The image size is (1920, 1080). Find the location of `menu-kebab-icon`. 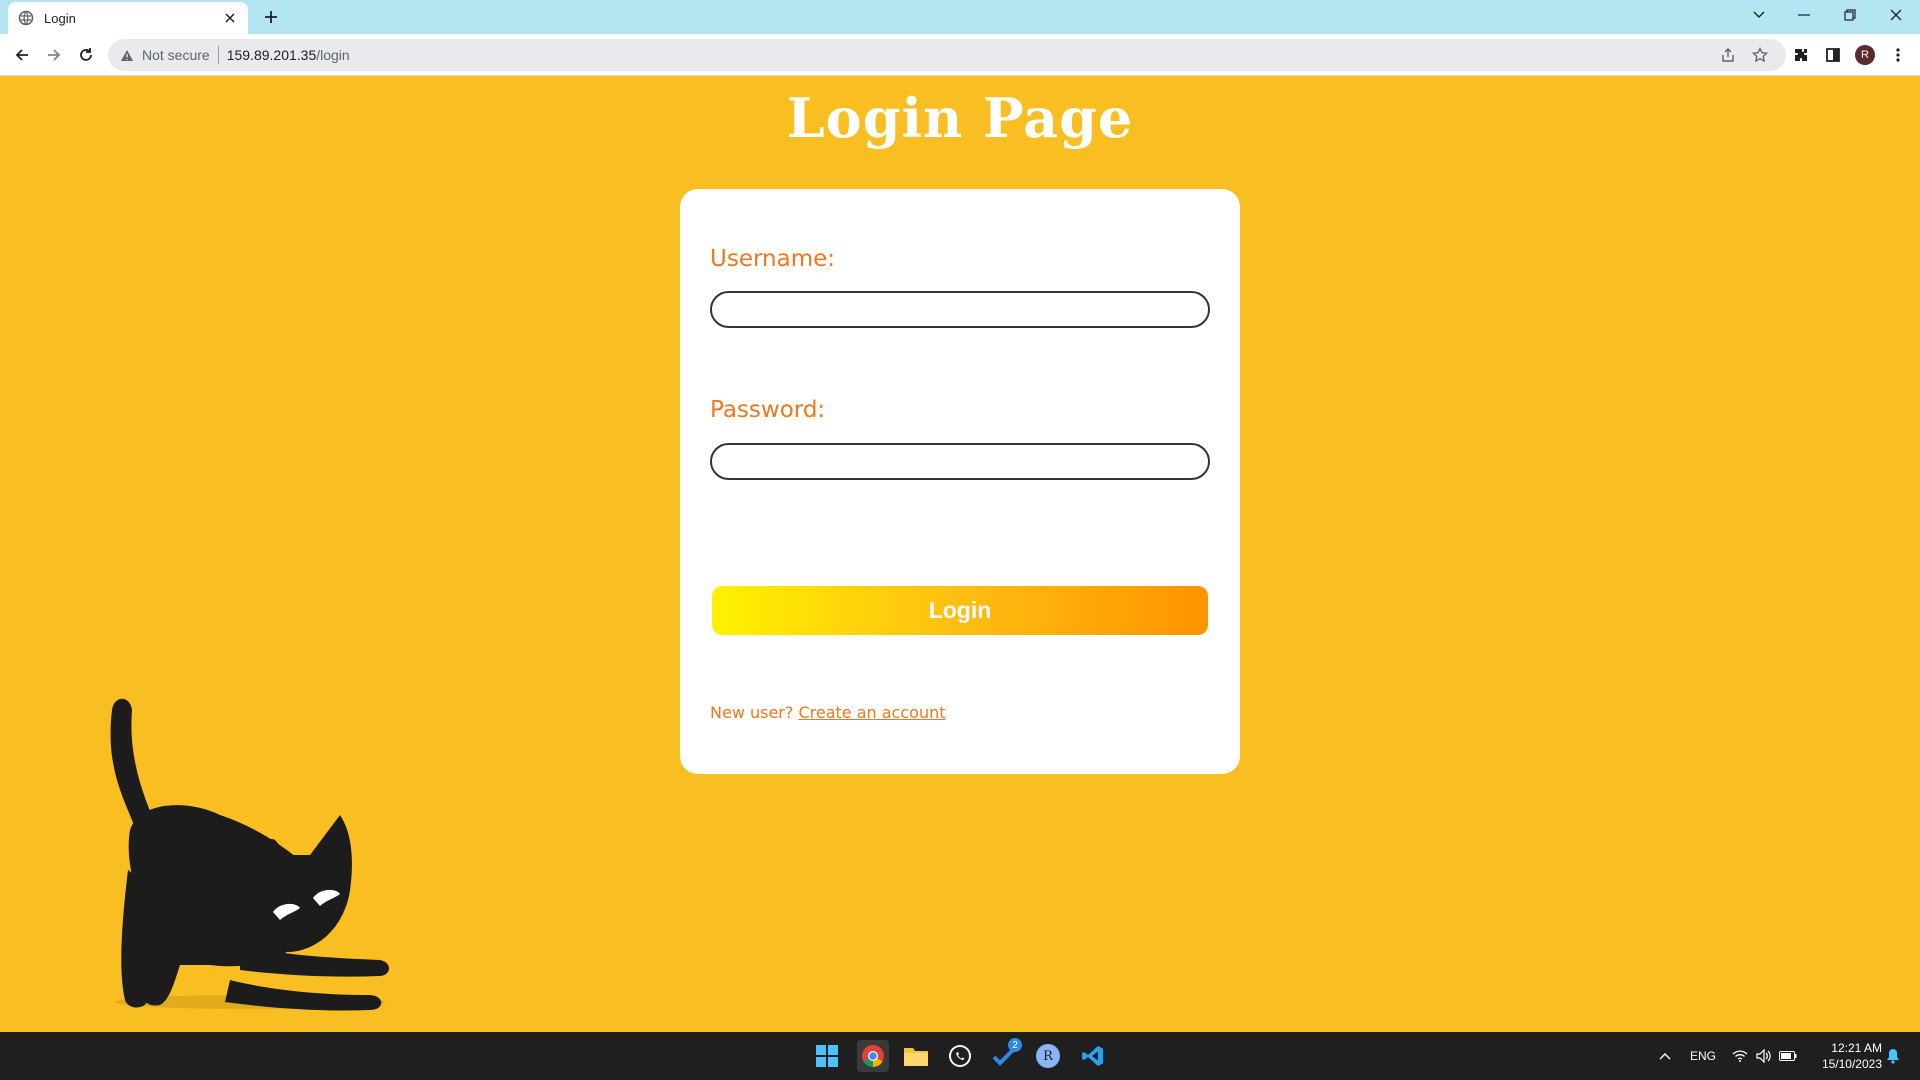

menu-kebab-icon is located at coordinates (1898, 55).